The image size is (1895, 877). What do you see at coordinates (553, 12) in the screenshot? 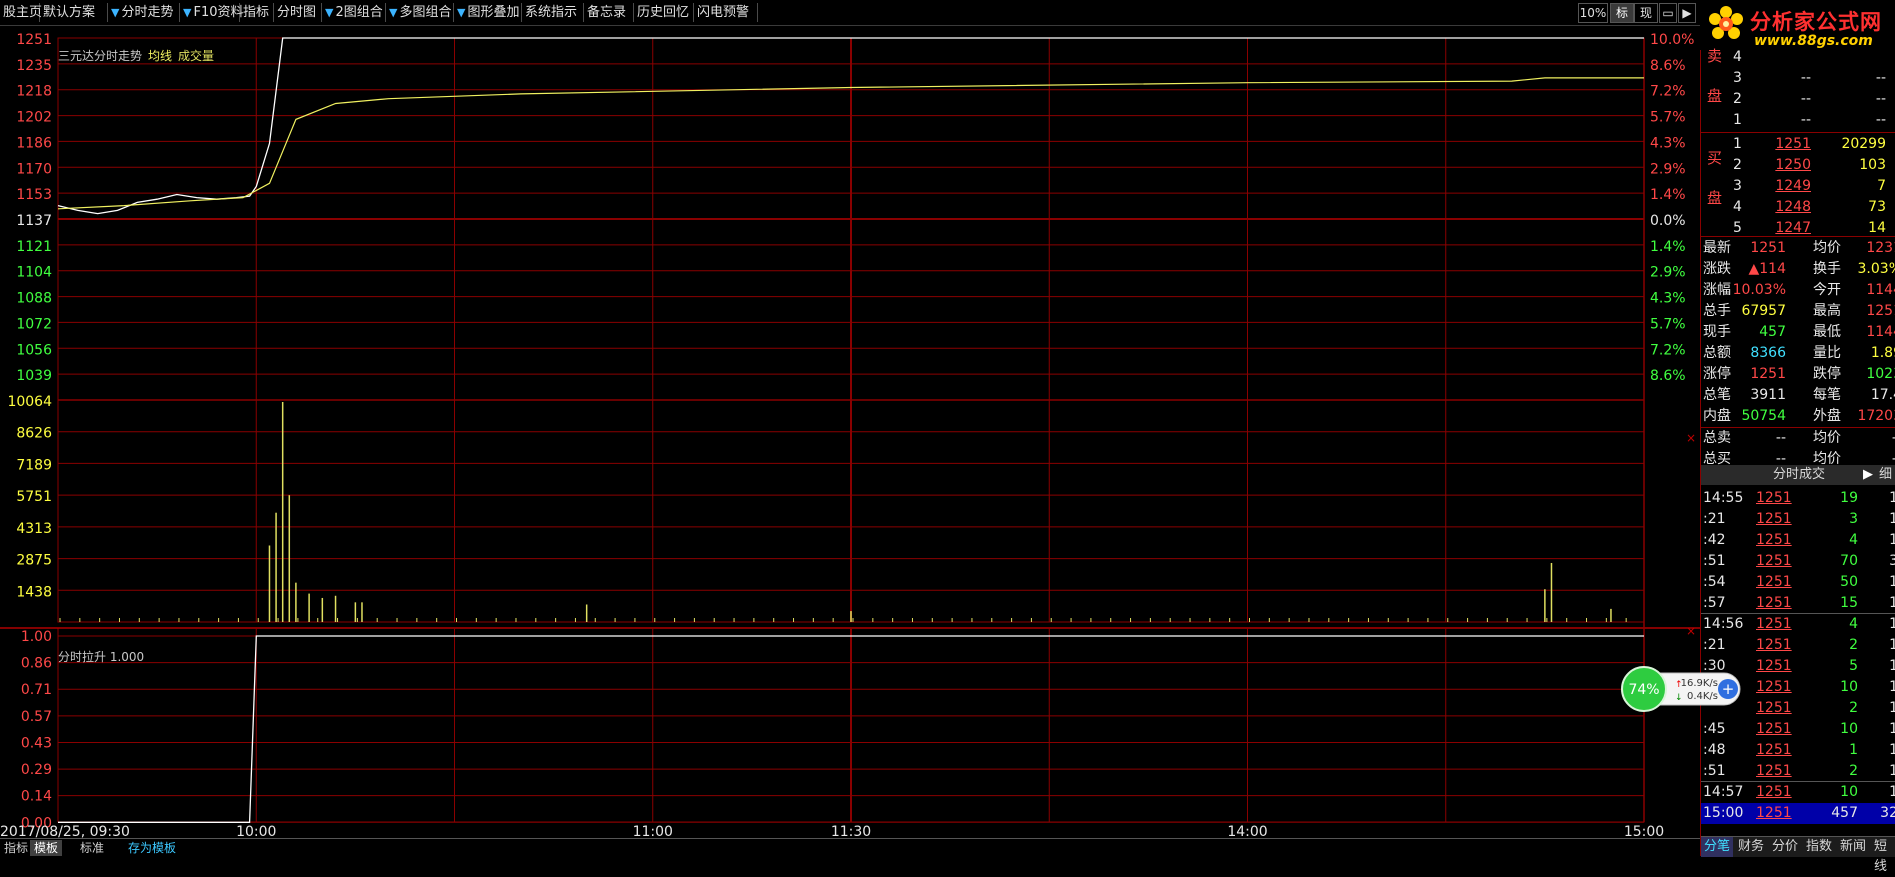
I see `toolbar-item-9: 系统指示` at bounding box center [553, 12].